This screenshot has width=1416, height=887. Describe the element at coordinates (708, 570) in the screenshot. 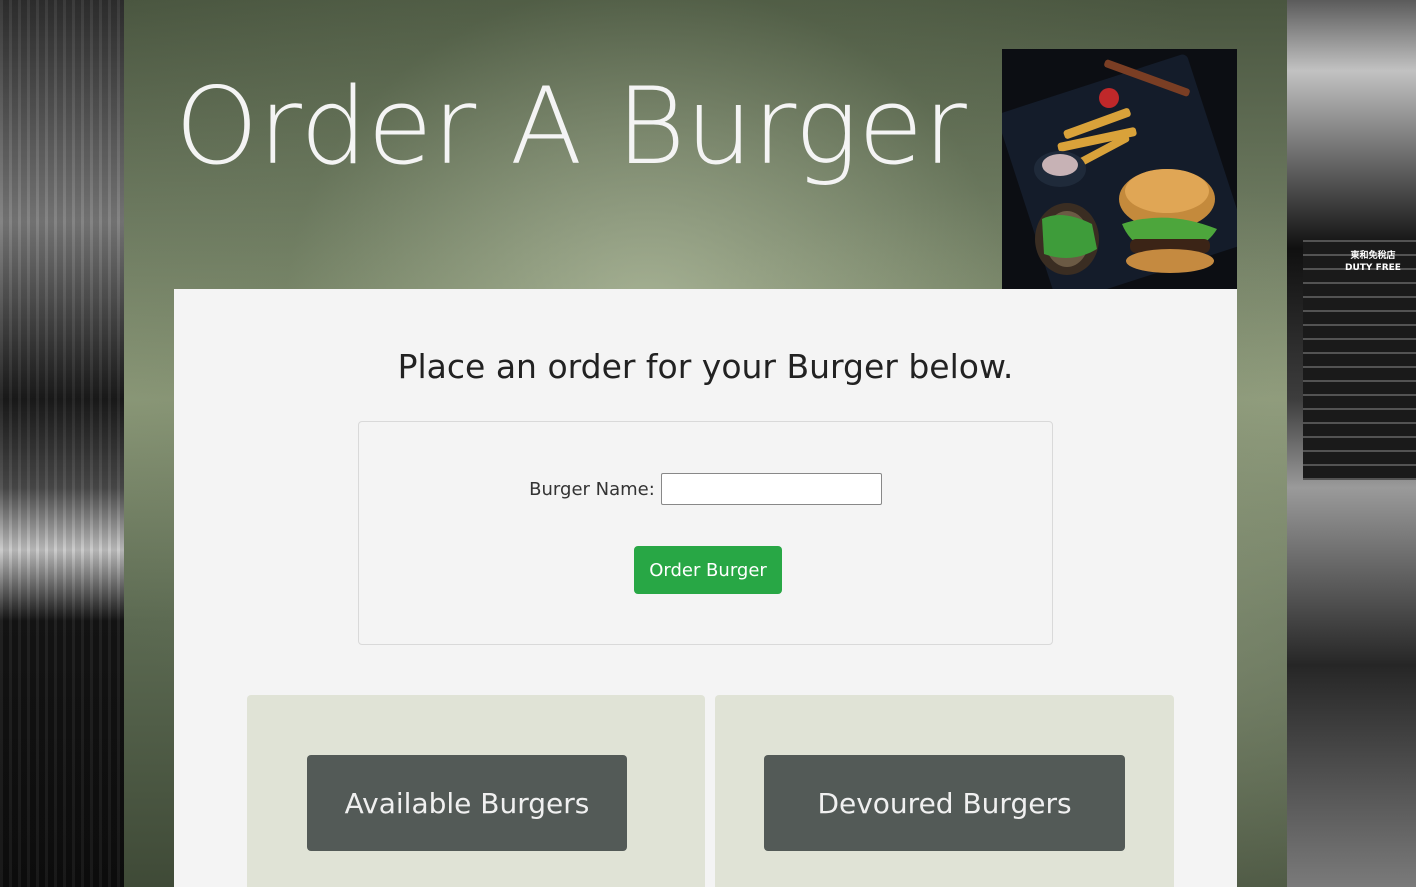

I see `order-burger-button: Order Burger` at that location.